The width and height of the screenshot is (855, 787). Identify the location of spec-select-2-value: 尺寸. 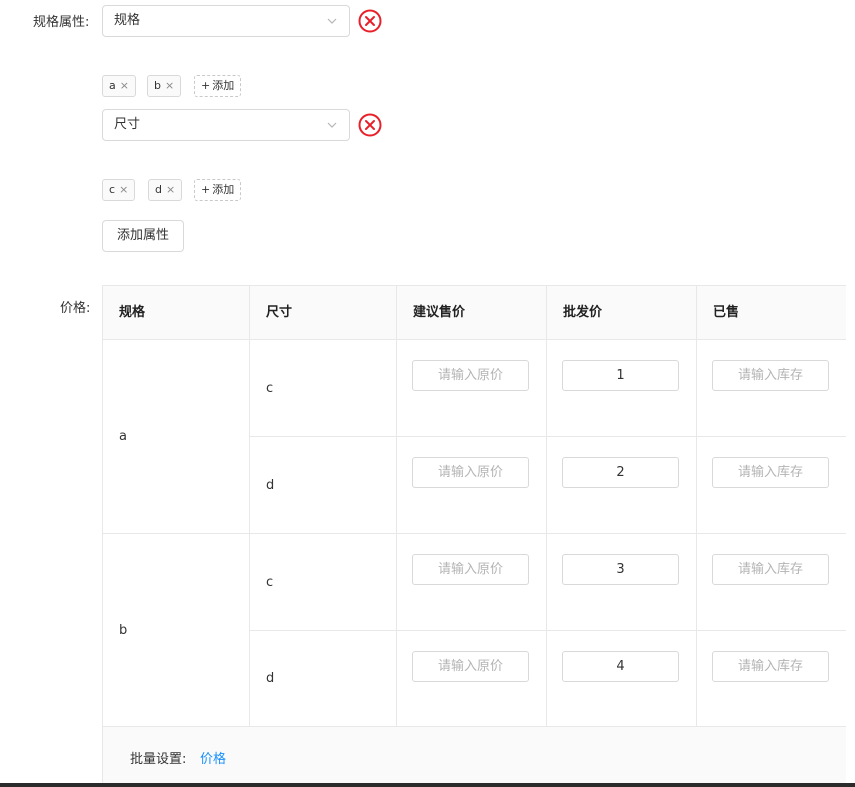
(127, 124).